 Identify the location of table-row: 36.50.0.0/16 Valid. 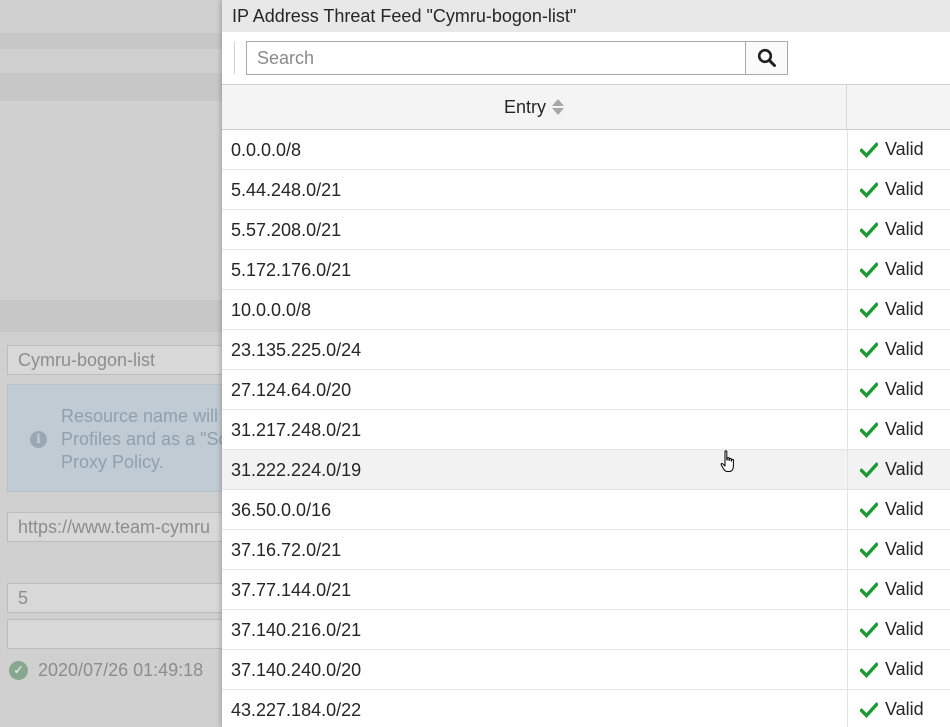
(586, 510).